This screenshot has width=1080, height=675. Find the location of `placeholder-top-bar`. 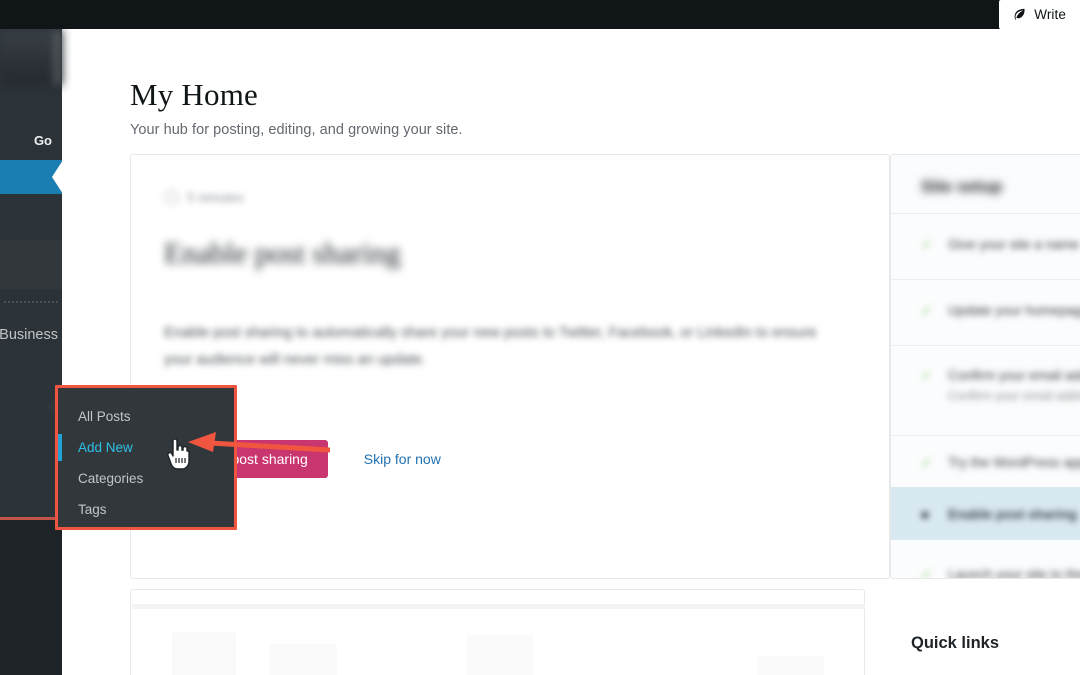

placeholder-top-bar is located at coordinates (498, 606).